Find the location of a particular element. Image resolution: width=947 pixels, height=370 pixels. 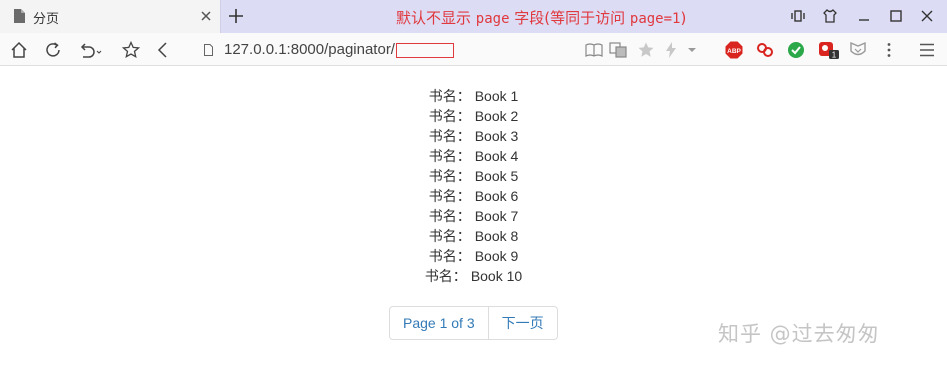

adblock-label: ABP is located at coordinates (734, 51).